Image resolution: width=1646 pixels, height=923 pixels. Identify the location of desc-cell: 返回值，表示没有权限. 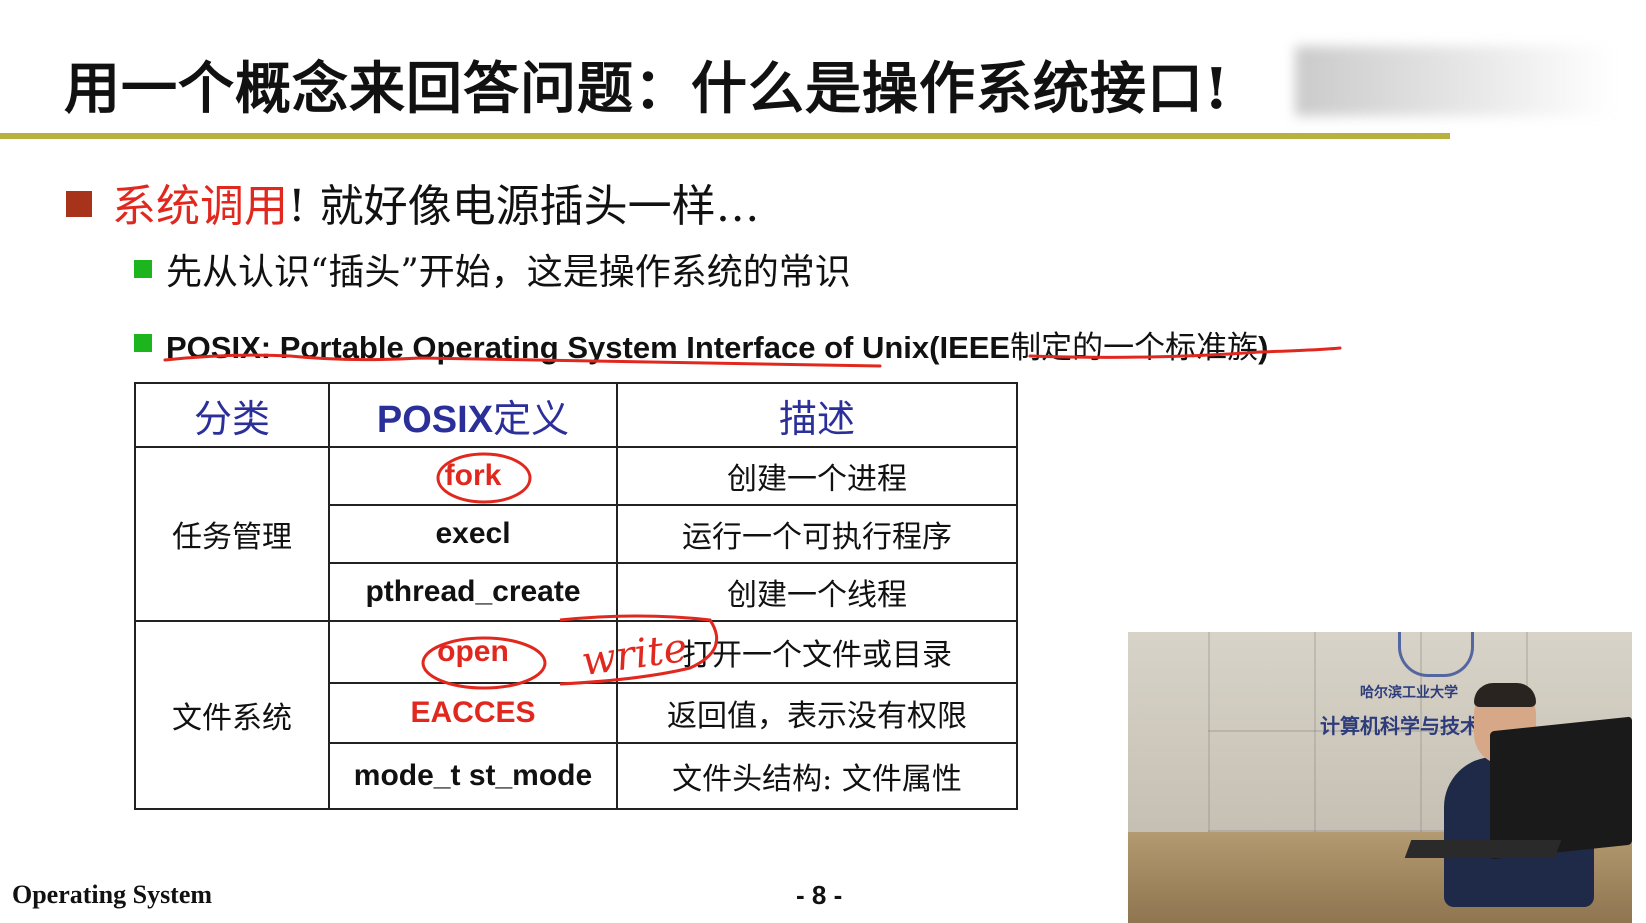
(817, 713).